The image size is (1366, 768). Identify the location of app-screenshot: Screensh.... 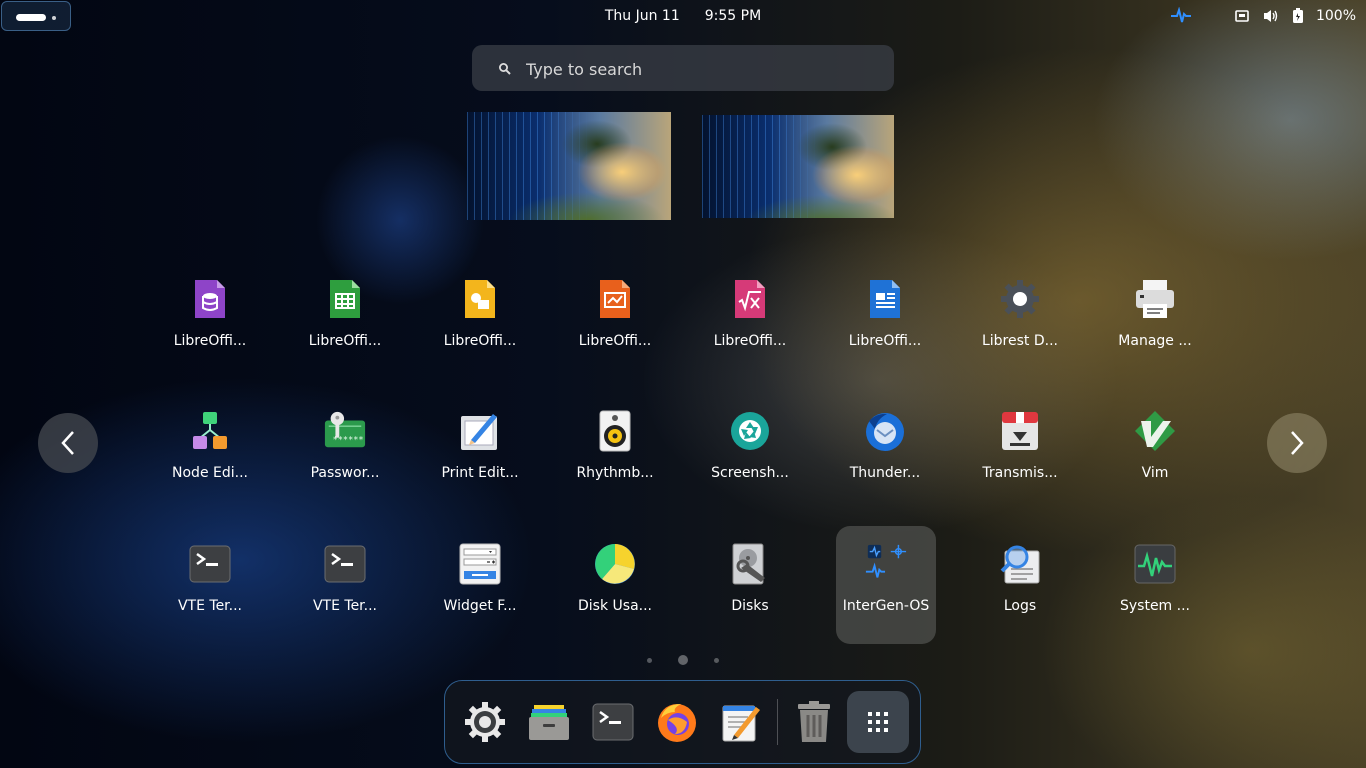
(750, 452).